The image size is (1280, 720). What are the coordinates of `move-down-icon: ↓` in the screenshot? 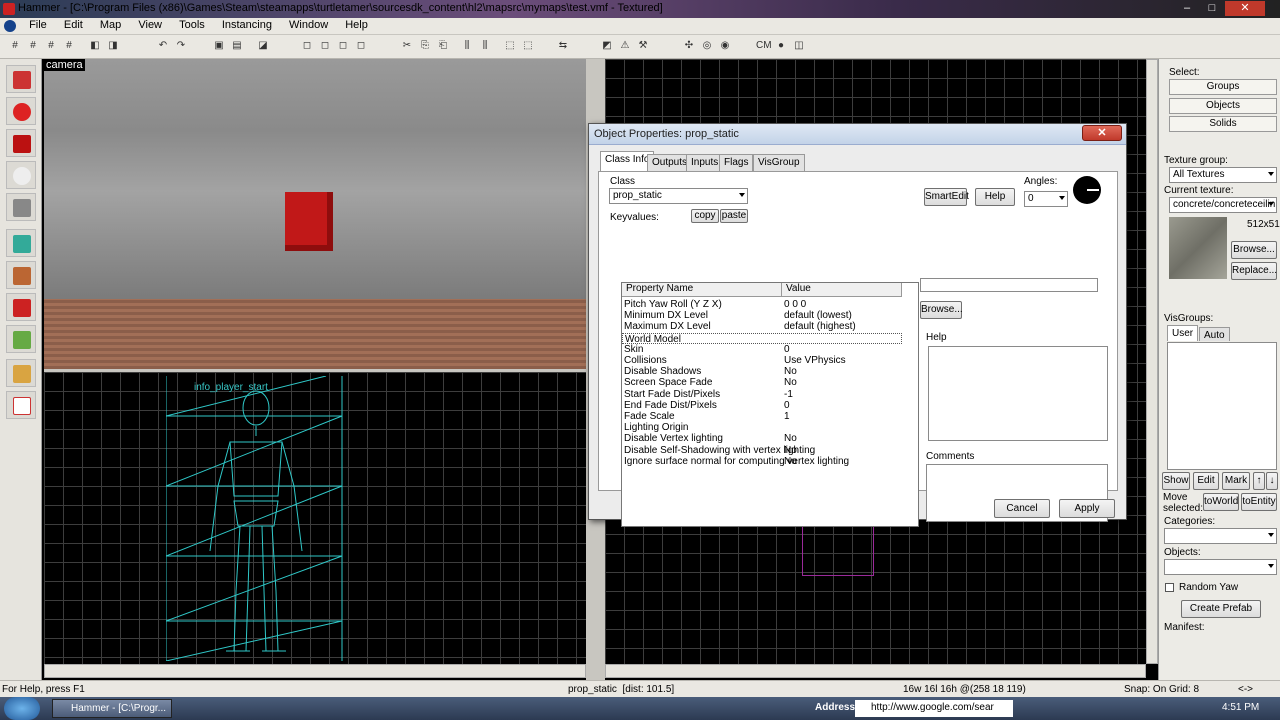 It's located at (1272, 481).